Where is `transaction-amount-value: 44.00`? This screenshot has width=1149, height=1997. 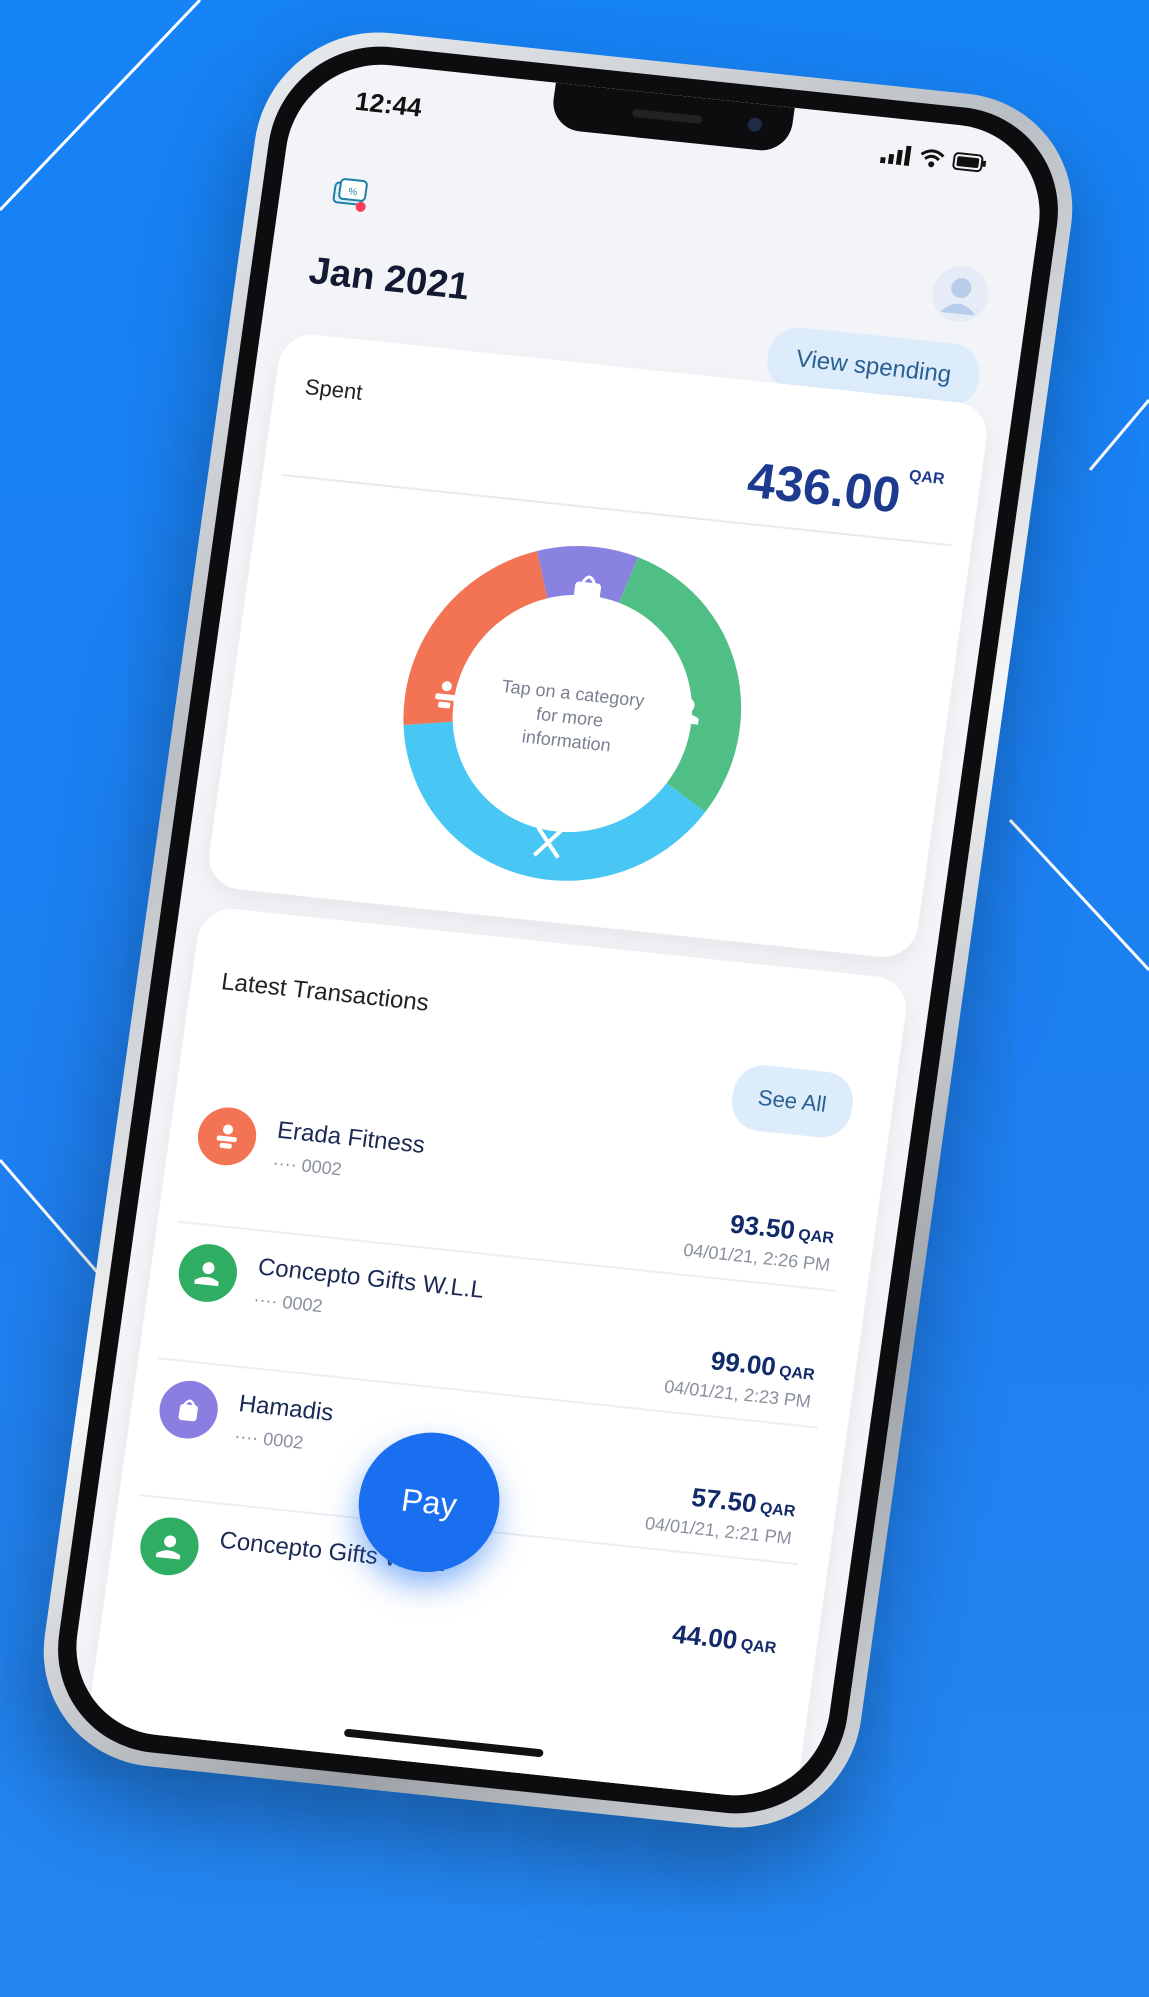 transaction-amount-value: 44.00 is located at coordinates (705, 1637).